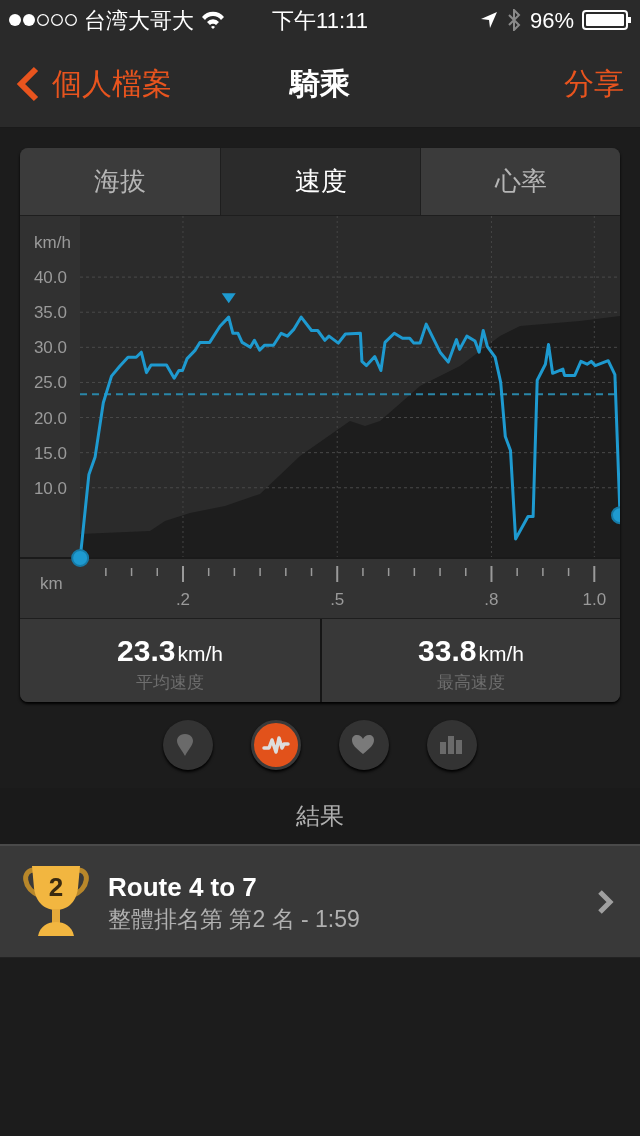 The height and width of the screenshot is (1136, 640). I want to click on clock-time: 下午11:11, so click(320, 20).